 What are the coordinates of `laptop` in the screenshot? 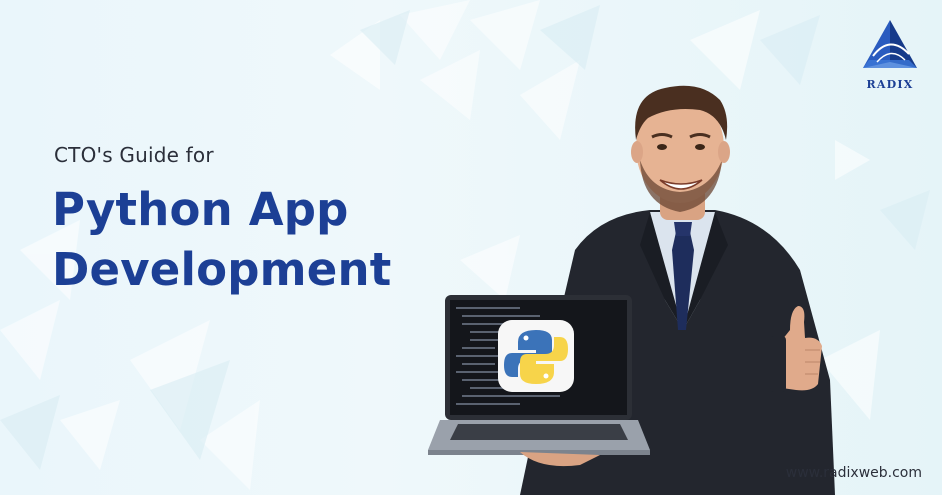 It's located at (539, 381).